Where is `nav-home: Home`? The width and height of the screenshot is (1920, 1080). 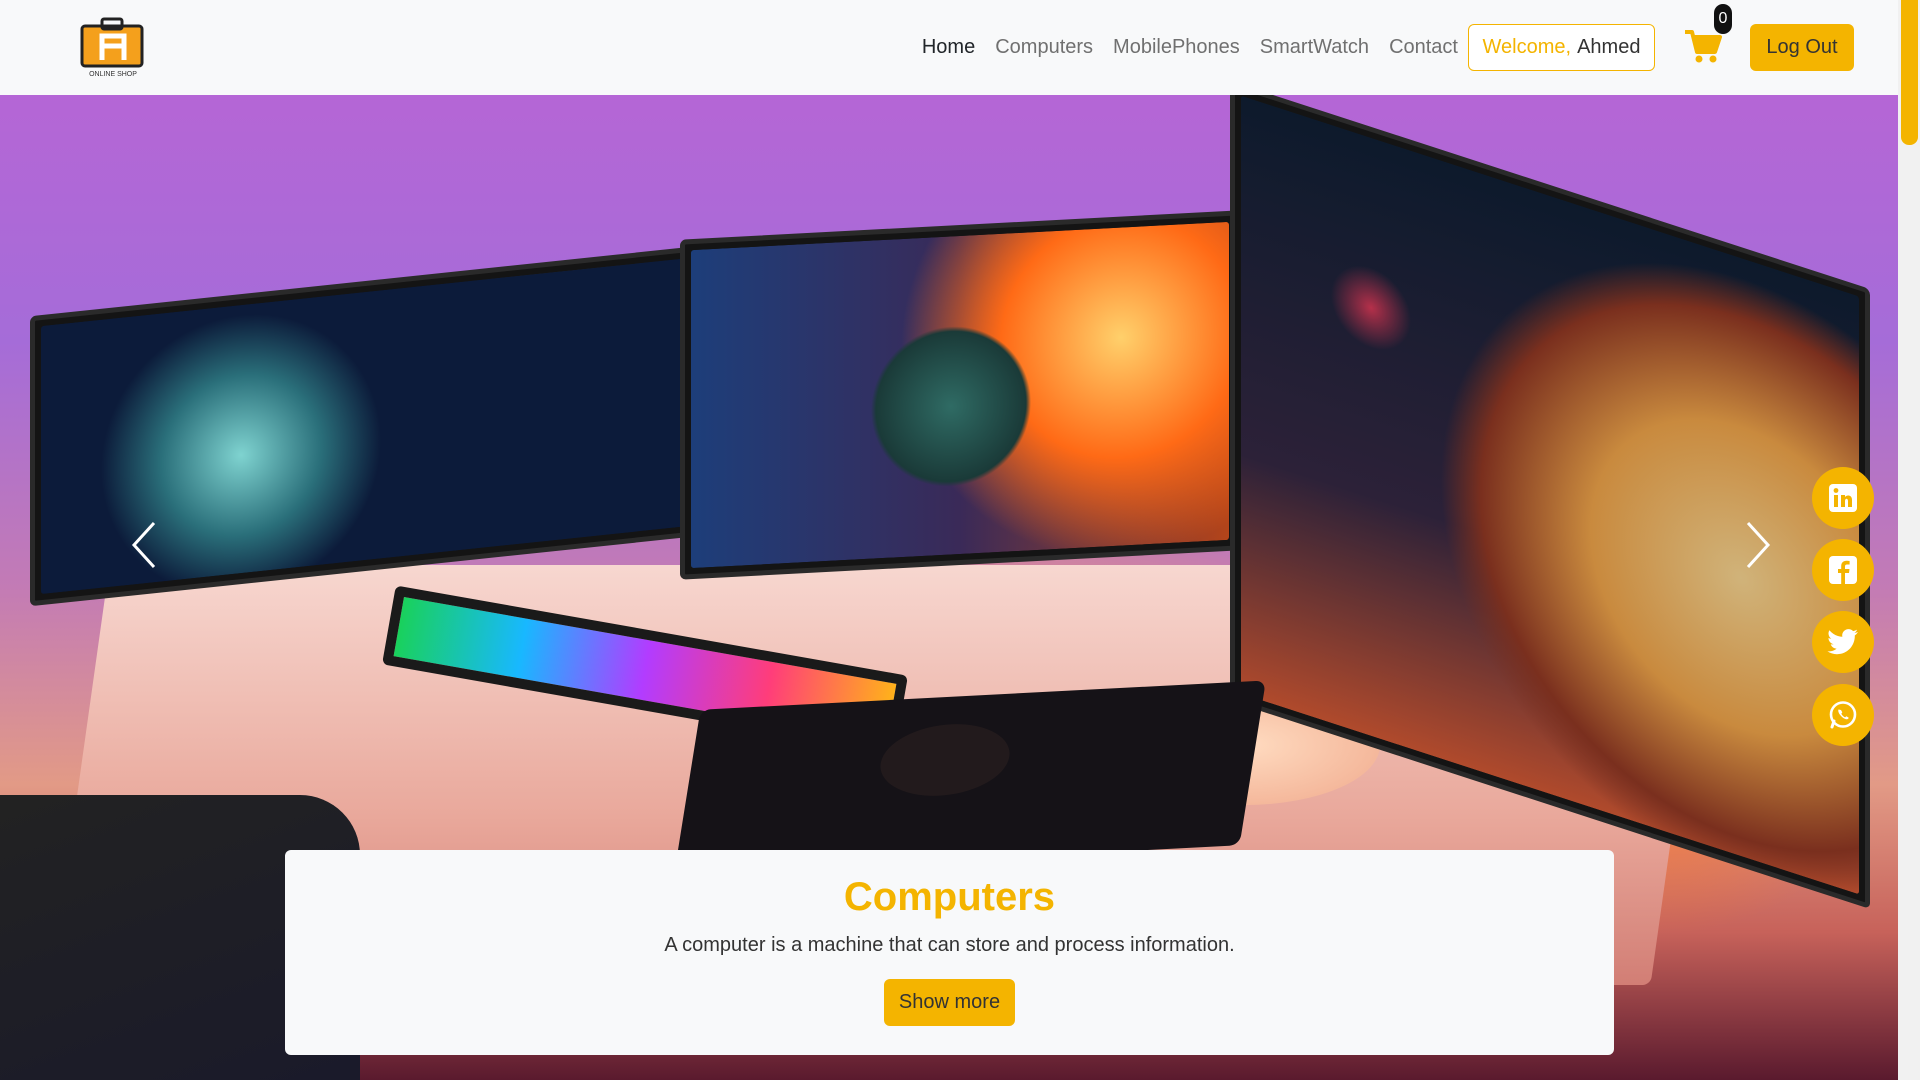
nav-home: Home is located at coordinates (948, 47).